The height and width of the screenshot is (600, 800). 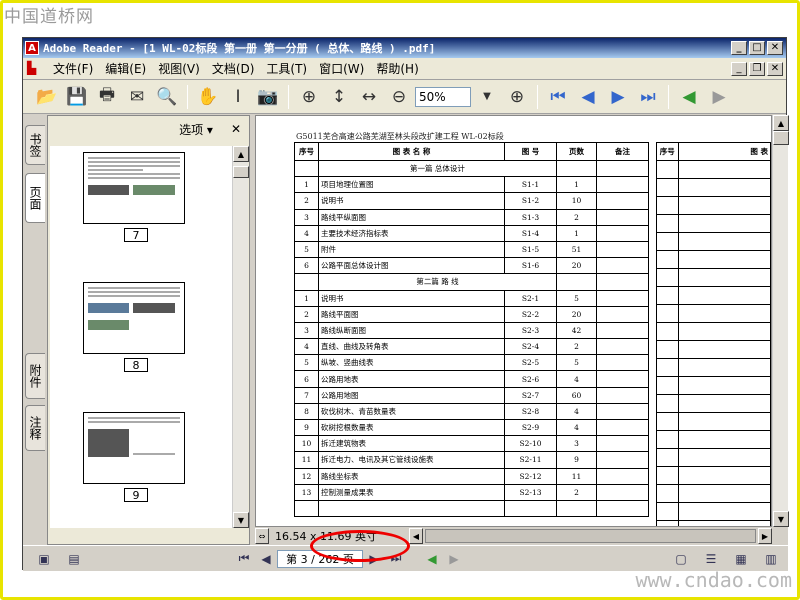 What do you see at coordinates (530, 492) in the screenshot?
I see `row-code: S2-13` at bounding box center [530, 492].